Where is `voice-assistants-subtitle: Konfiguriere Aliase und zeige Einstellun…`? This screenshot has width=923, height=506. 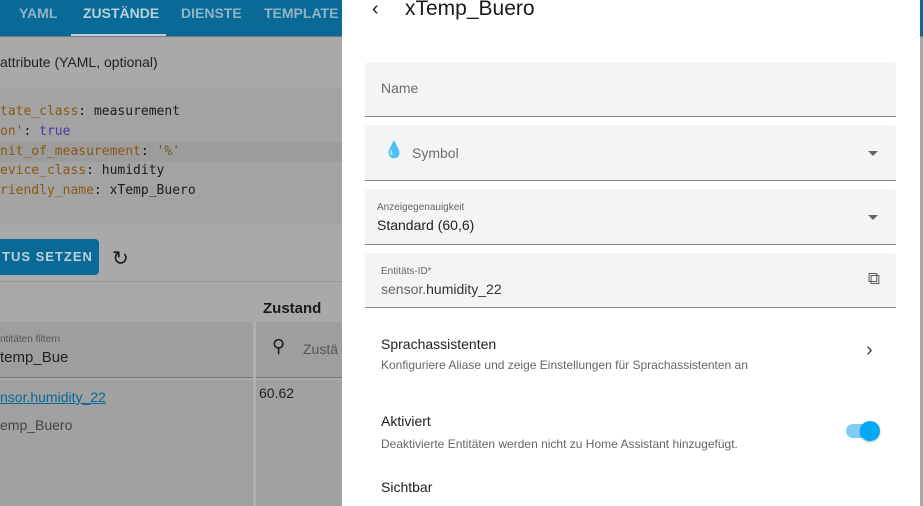
voice-assistants-subtitle: Konfiguriere Aliase und zeige Einstellun… is located at coordinates (564, 365).